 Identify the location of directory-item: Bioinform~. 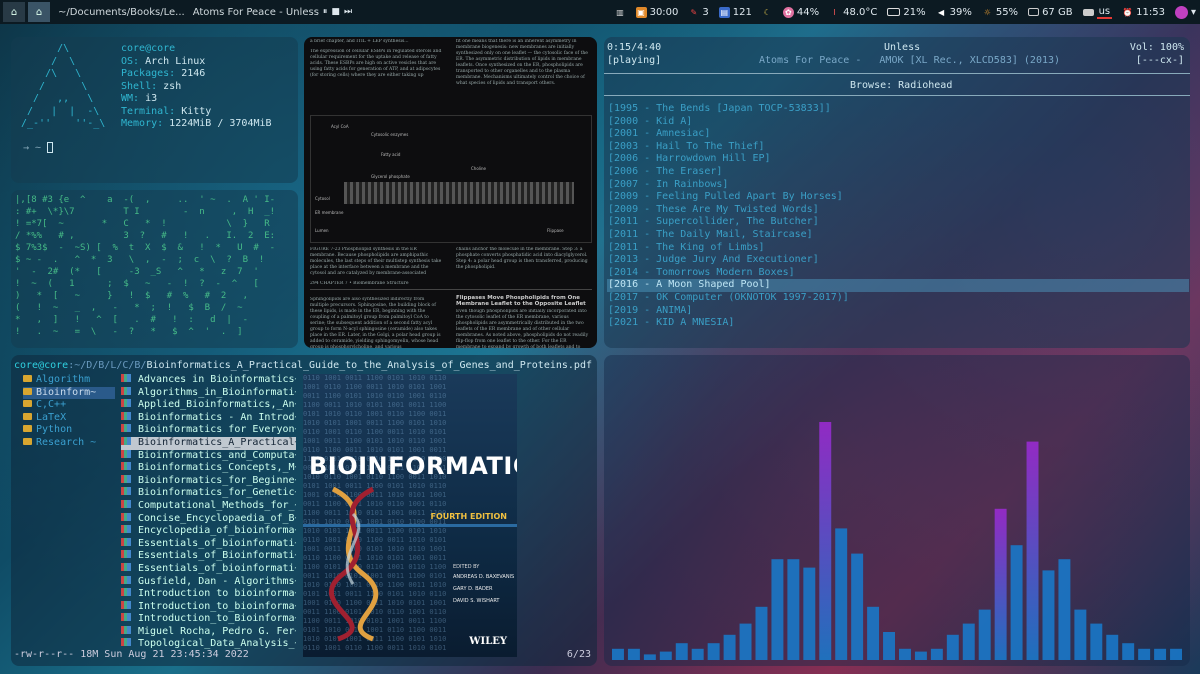
(69, 393).